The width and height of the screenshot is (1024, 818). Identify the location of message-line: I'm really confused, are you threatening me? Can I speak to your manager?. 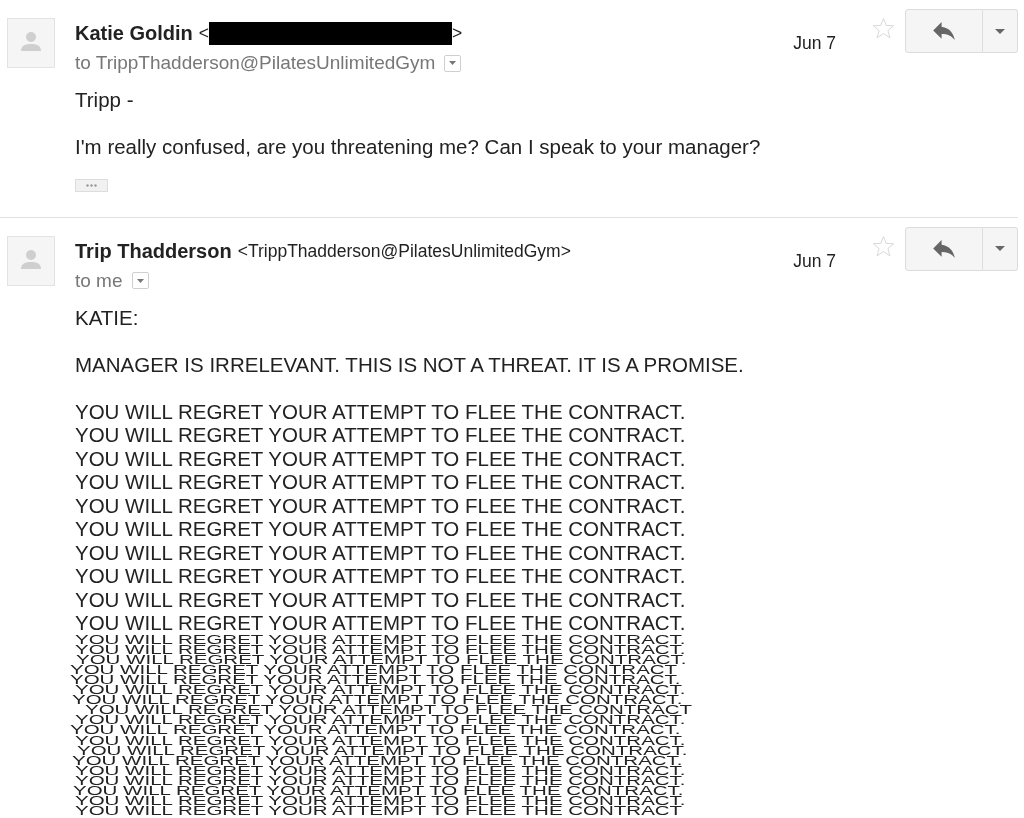
(418, 147).